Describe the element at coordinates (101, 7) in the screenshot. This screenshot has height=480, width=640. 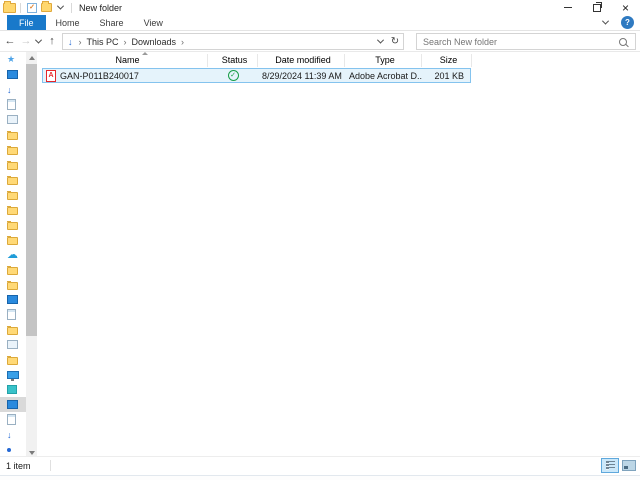
I see `window-title: New folder` at that location.